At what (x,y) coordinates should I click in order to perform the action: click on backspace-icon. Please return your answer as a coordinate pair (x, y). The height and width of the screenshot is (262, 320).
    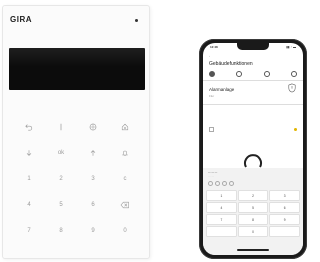
    Looking at the image, I should click on (124, 205).